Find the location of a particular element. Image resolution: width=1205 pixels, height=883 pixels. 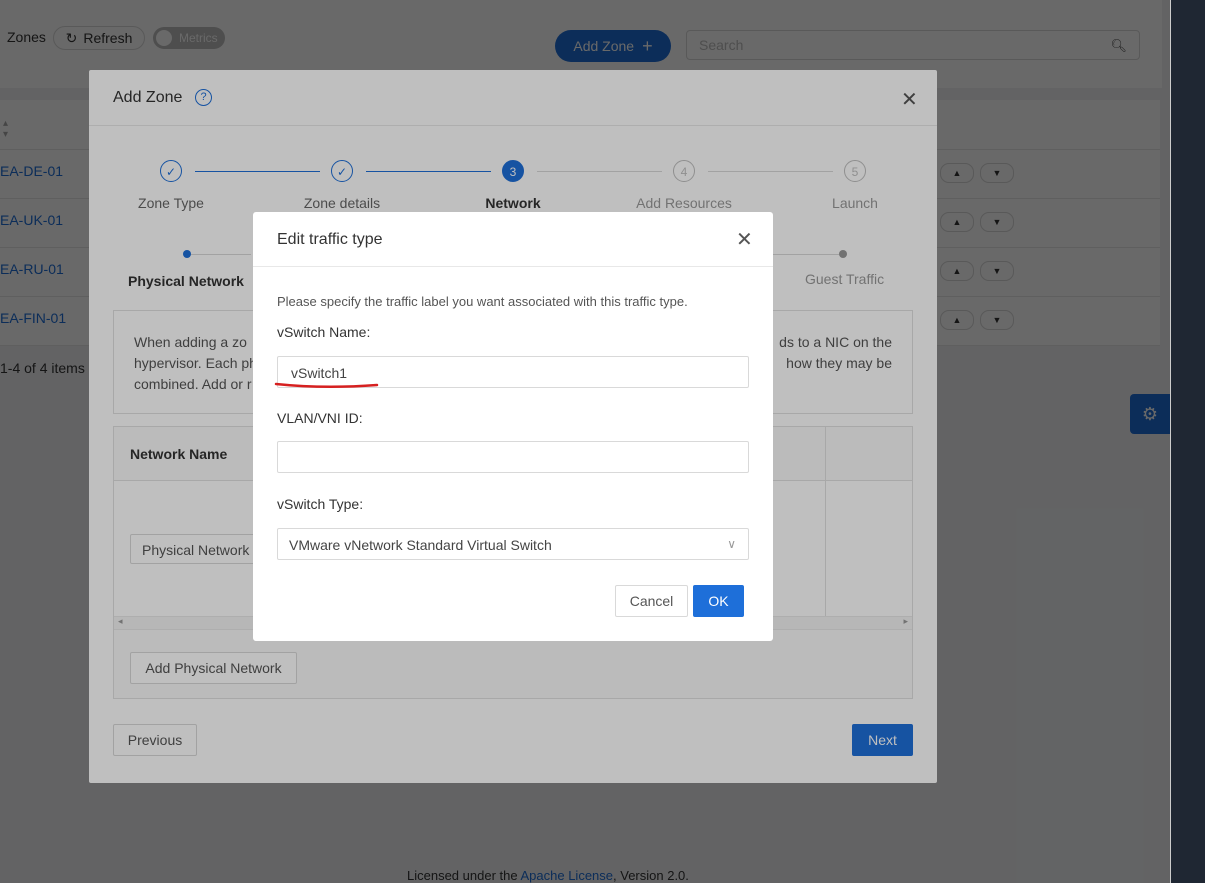

vlan-input is located at coordinates (511, 458).